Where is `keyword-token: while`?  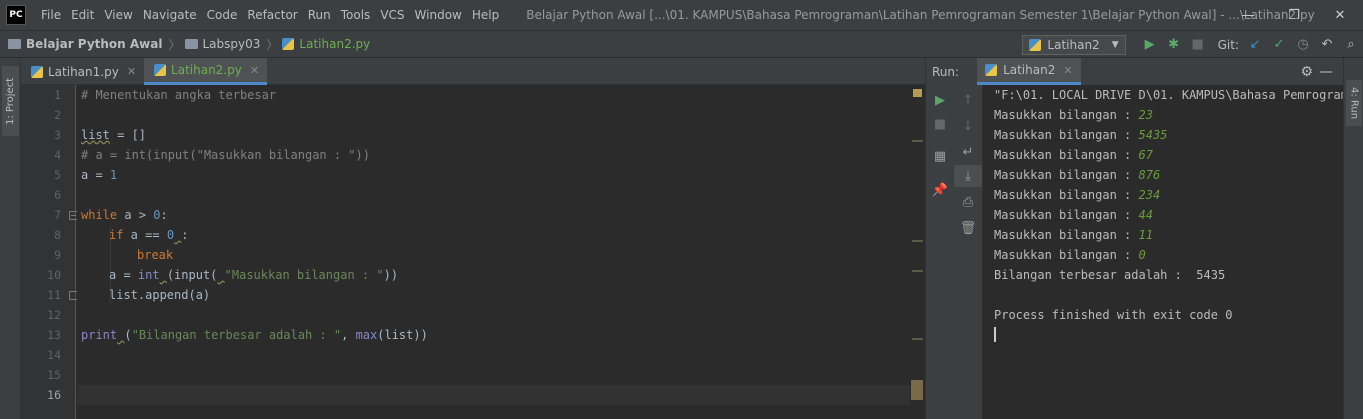
keyword-token: while is located at coordinates (99, 215).